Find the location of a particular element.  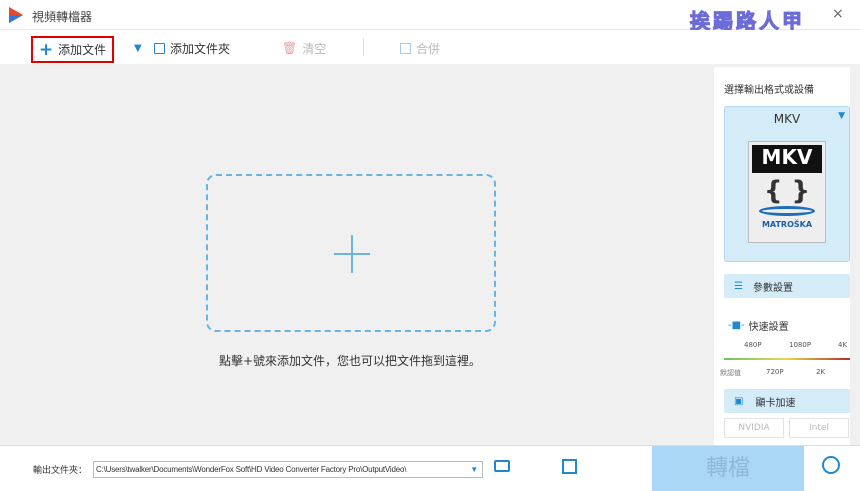

tick-4k: 4K is located at coordinates (843, 345).